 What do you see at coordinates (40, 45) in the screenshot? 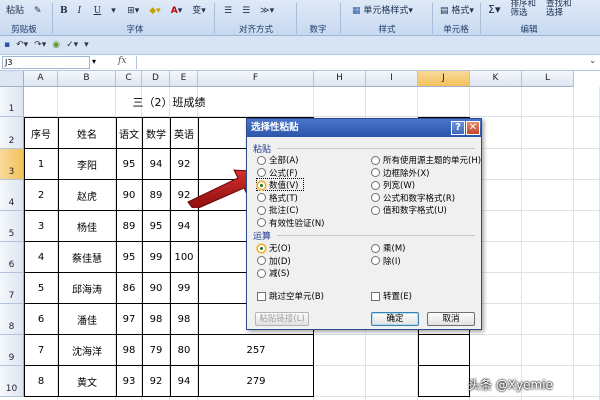
I see `redo-icon: ↷▾` at bounding box center [40, 45].